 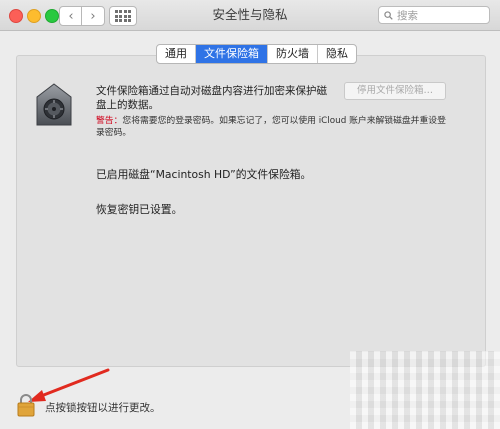 I want to click on search-field: 搜索, so click(x=434, y=15).